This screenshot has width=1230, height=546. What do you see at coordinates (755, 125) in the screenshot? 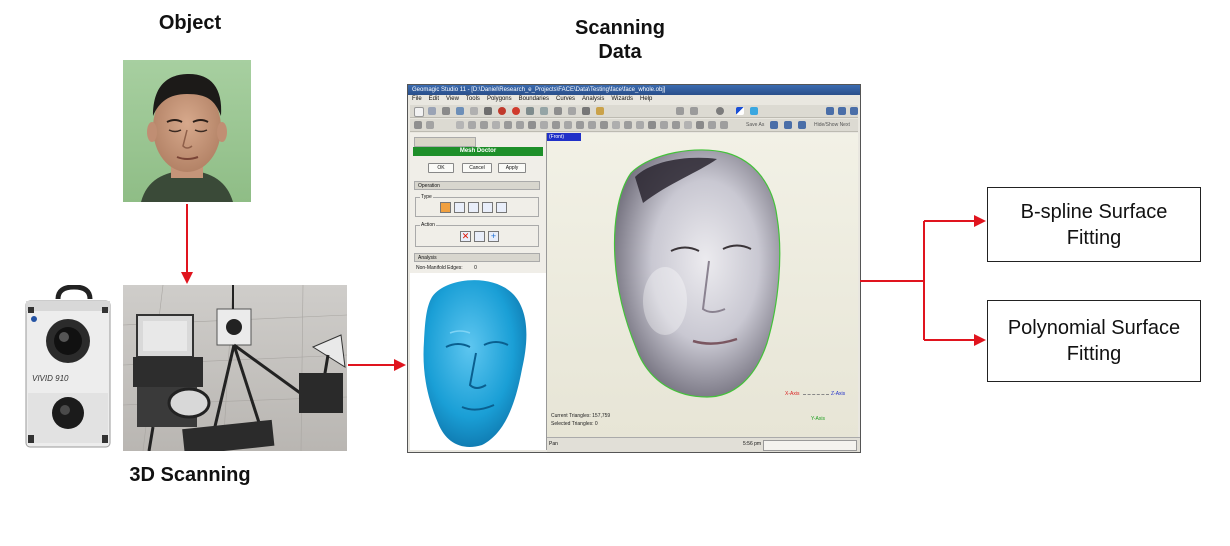
I see `toolbar-save-as-text: Save As` at bounding box center [755, 125].